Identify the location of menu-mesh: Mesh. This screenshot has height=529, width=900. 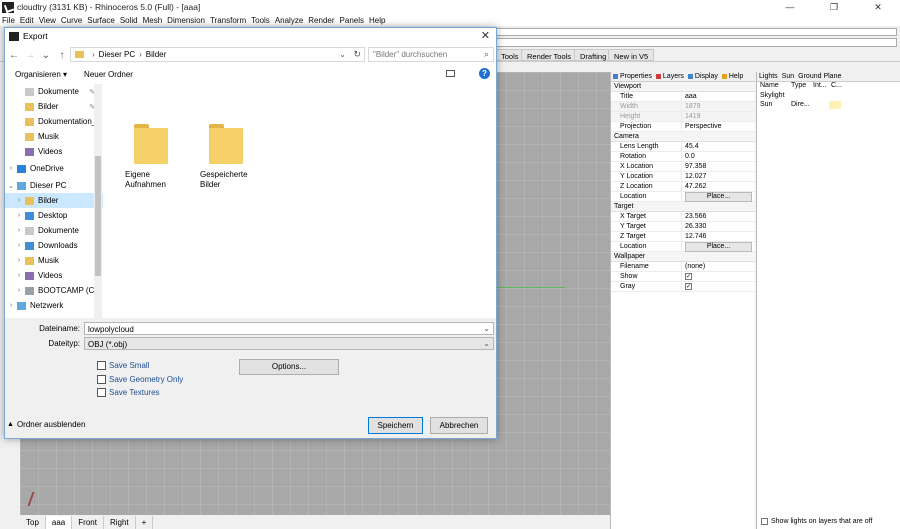
(153, 20).